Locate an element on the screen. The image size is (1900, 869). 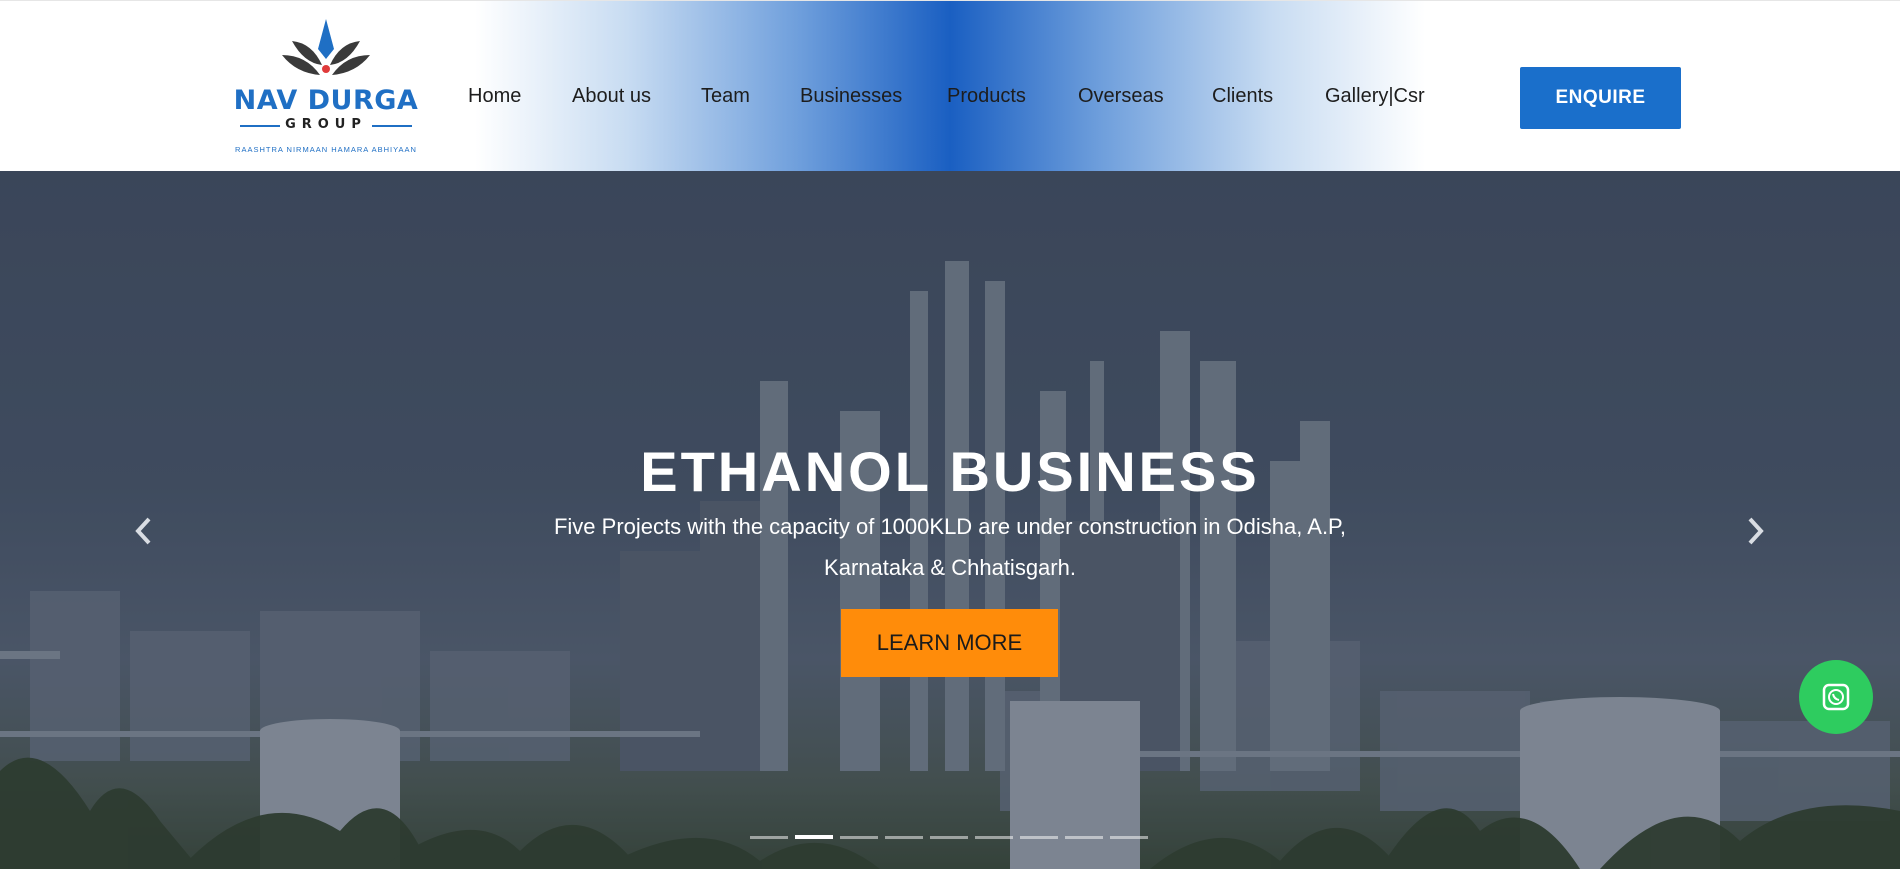
hero-title: ETHANOL BUSINESS is located at coordinates (950, 471).